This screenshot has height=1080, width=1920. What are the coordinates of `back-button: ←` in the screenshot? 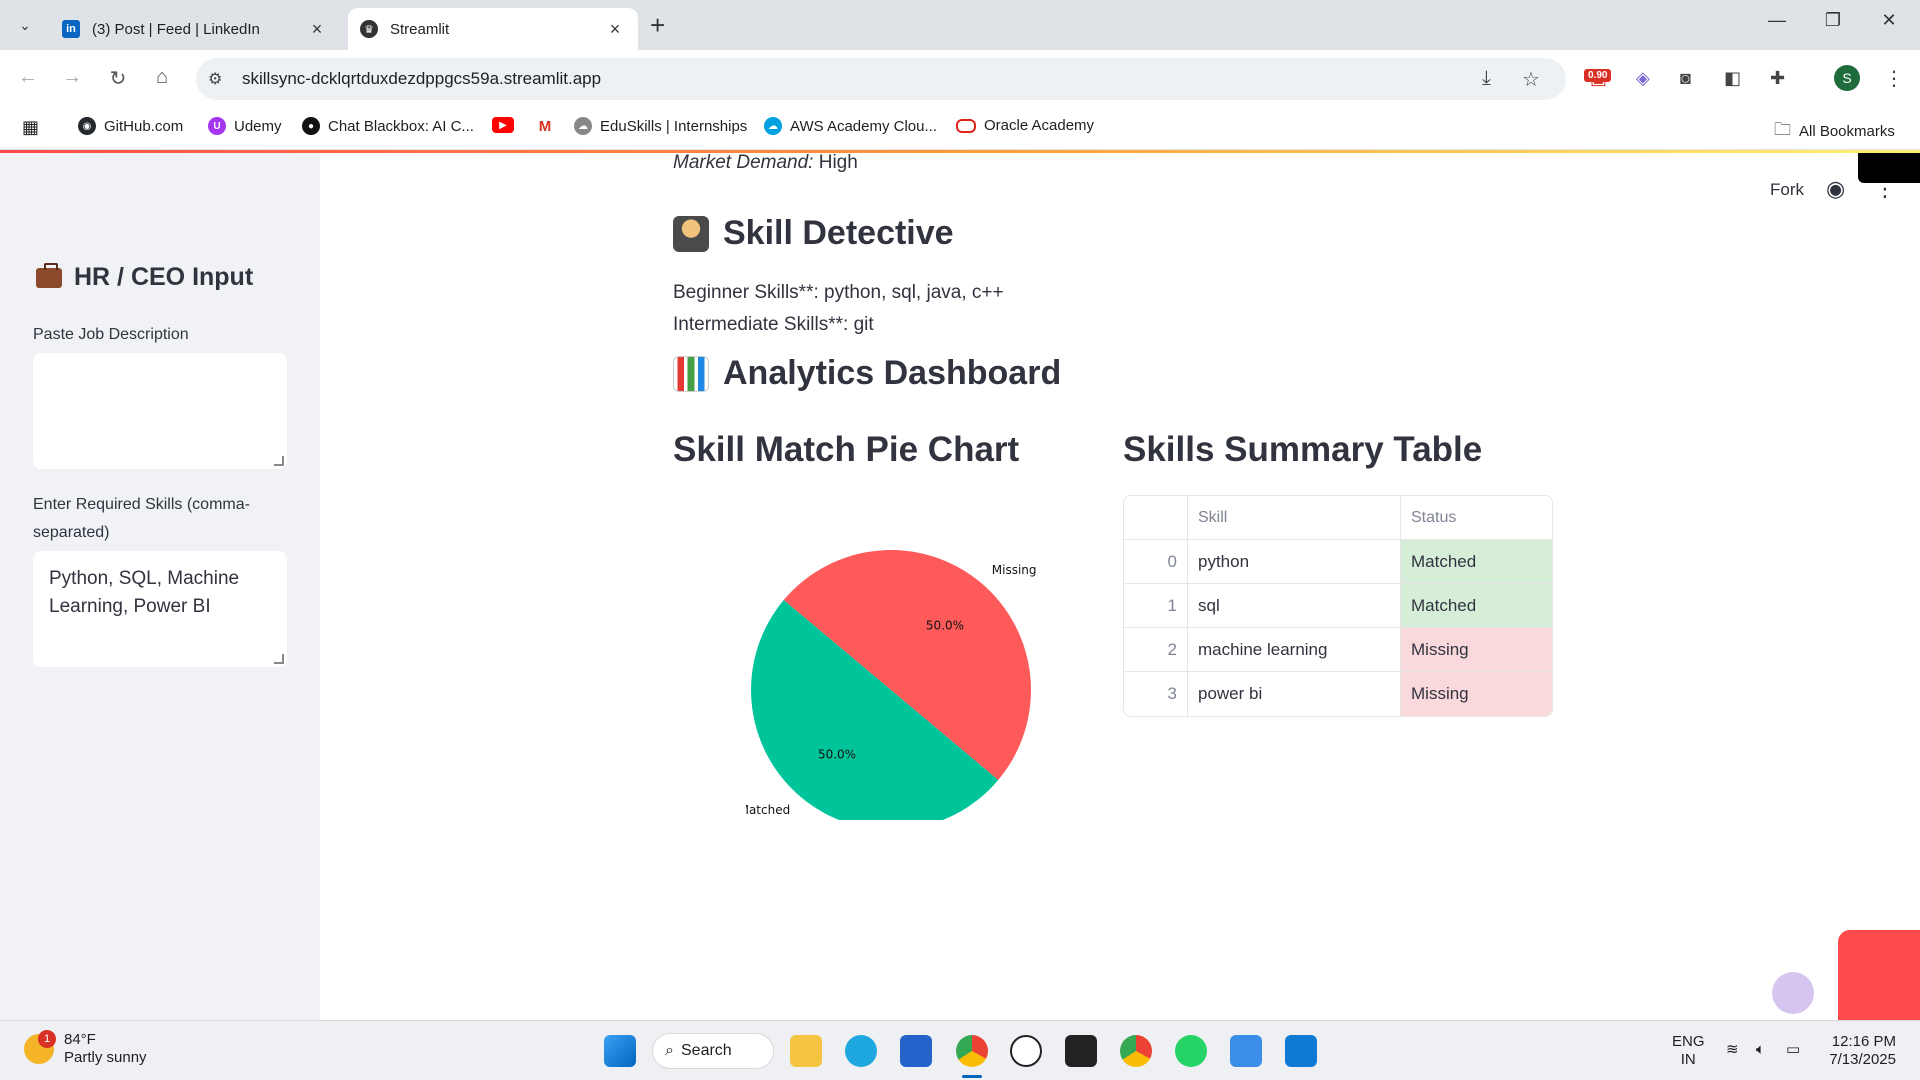 It's located at (28, 77).